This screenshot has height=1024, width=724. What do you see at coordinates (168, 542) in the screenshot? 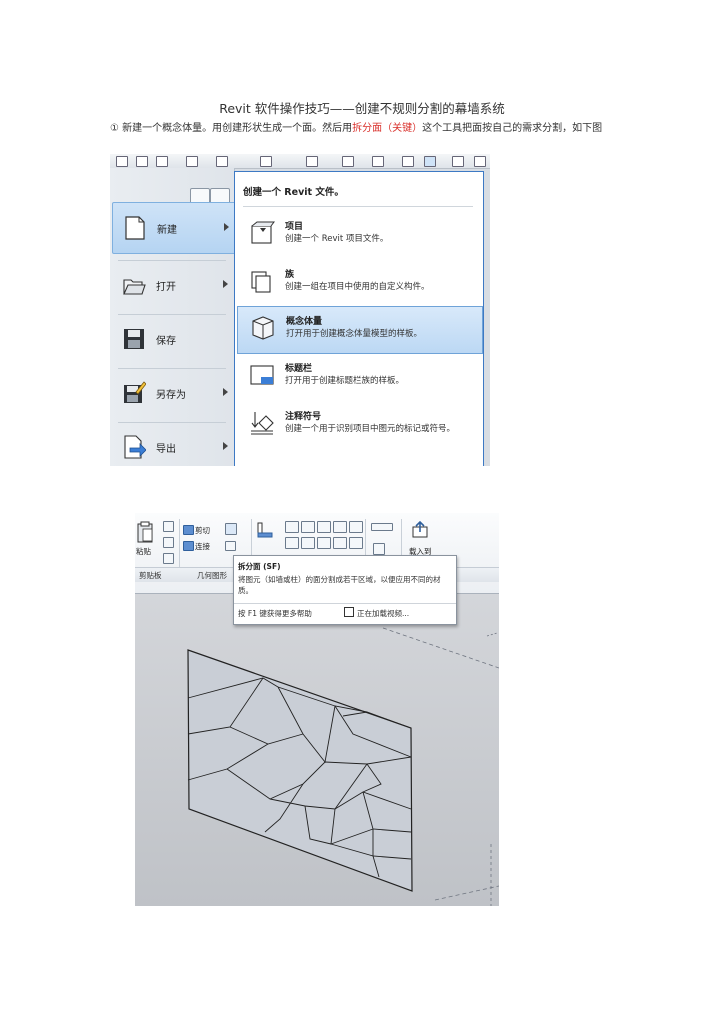
I see `copy-icon` at bounding box center [168, 542].